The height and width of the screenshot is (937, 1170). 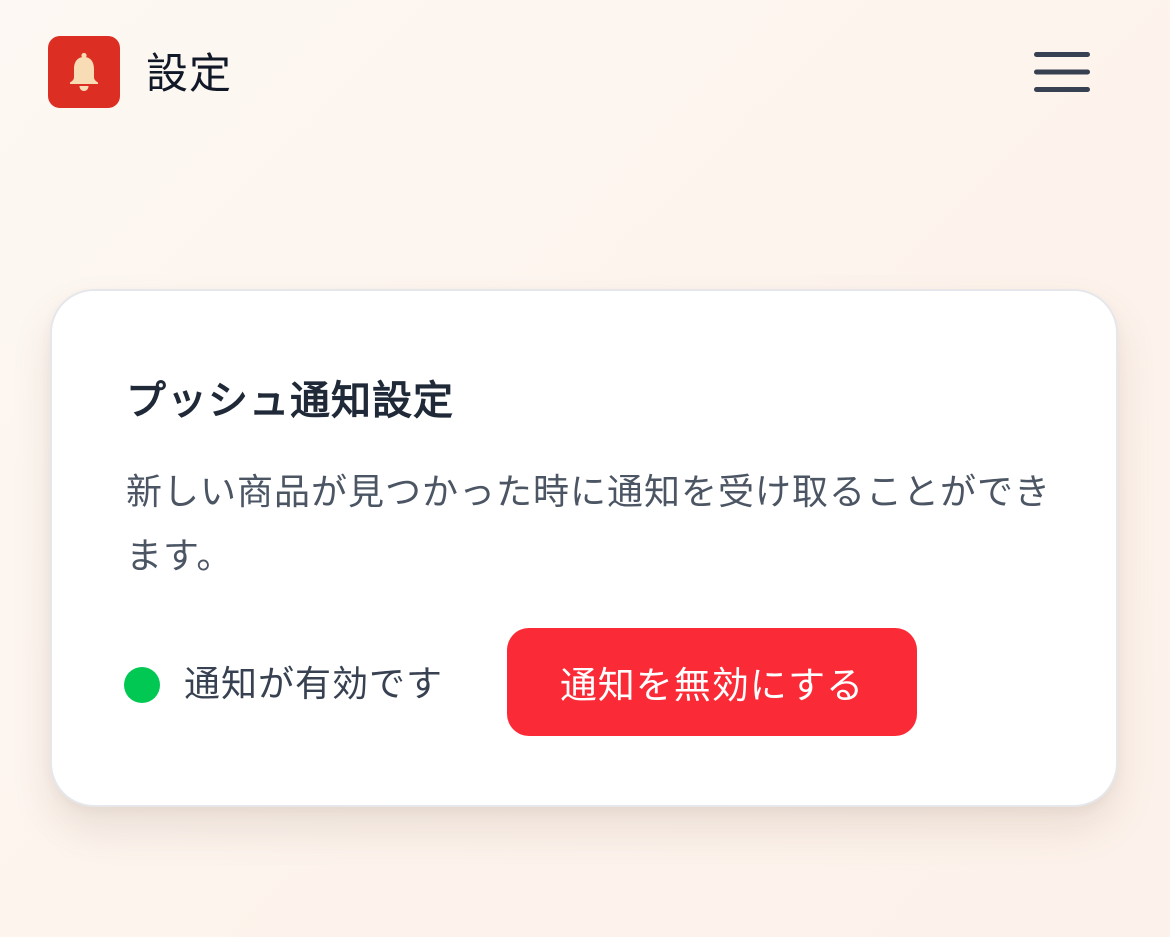 I want to click on bell-icon, so click(x=84, y=71).